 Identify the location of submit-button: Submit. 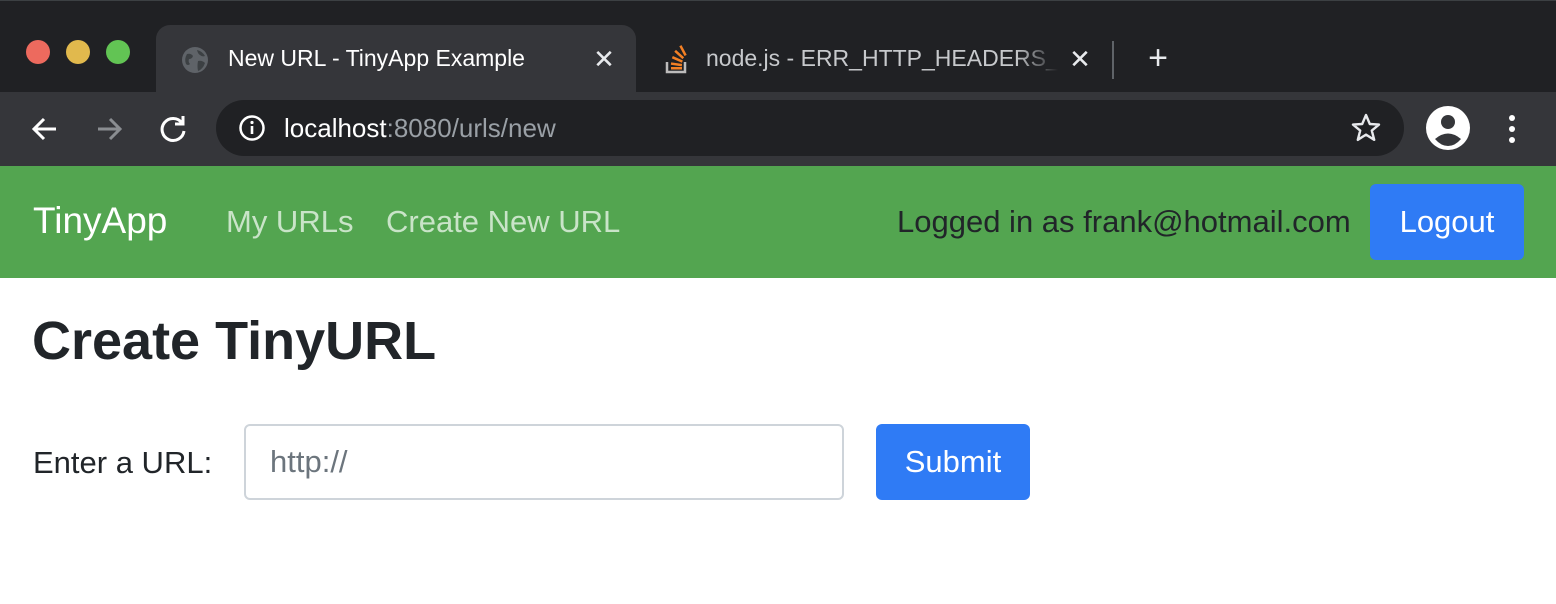
(953, 462).